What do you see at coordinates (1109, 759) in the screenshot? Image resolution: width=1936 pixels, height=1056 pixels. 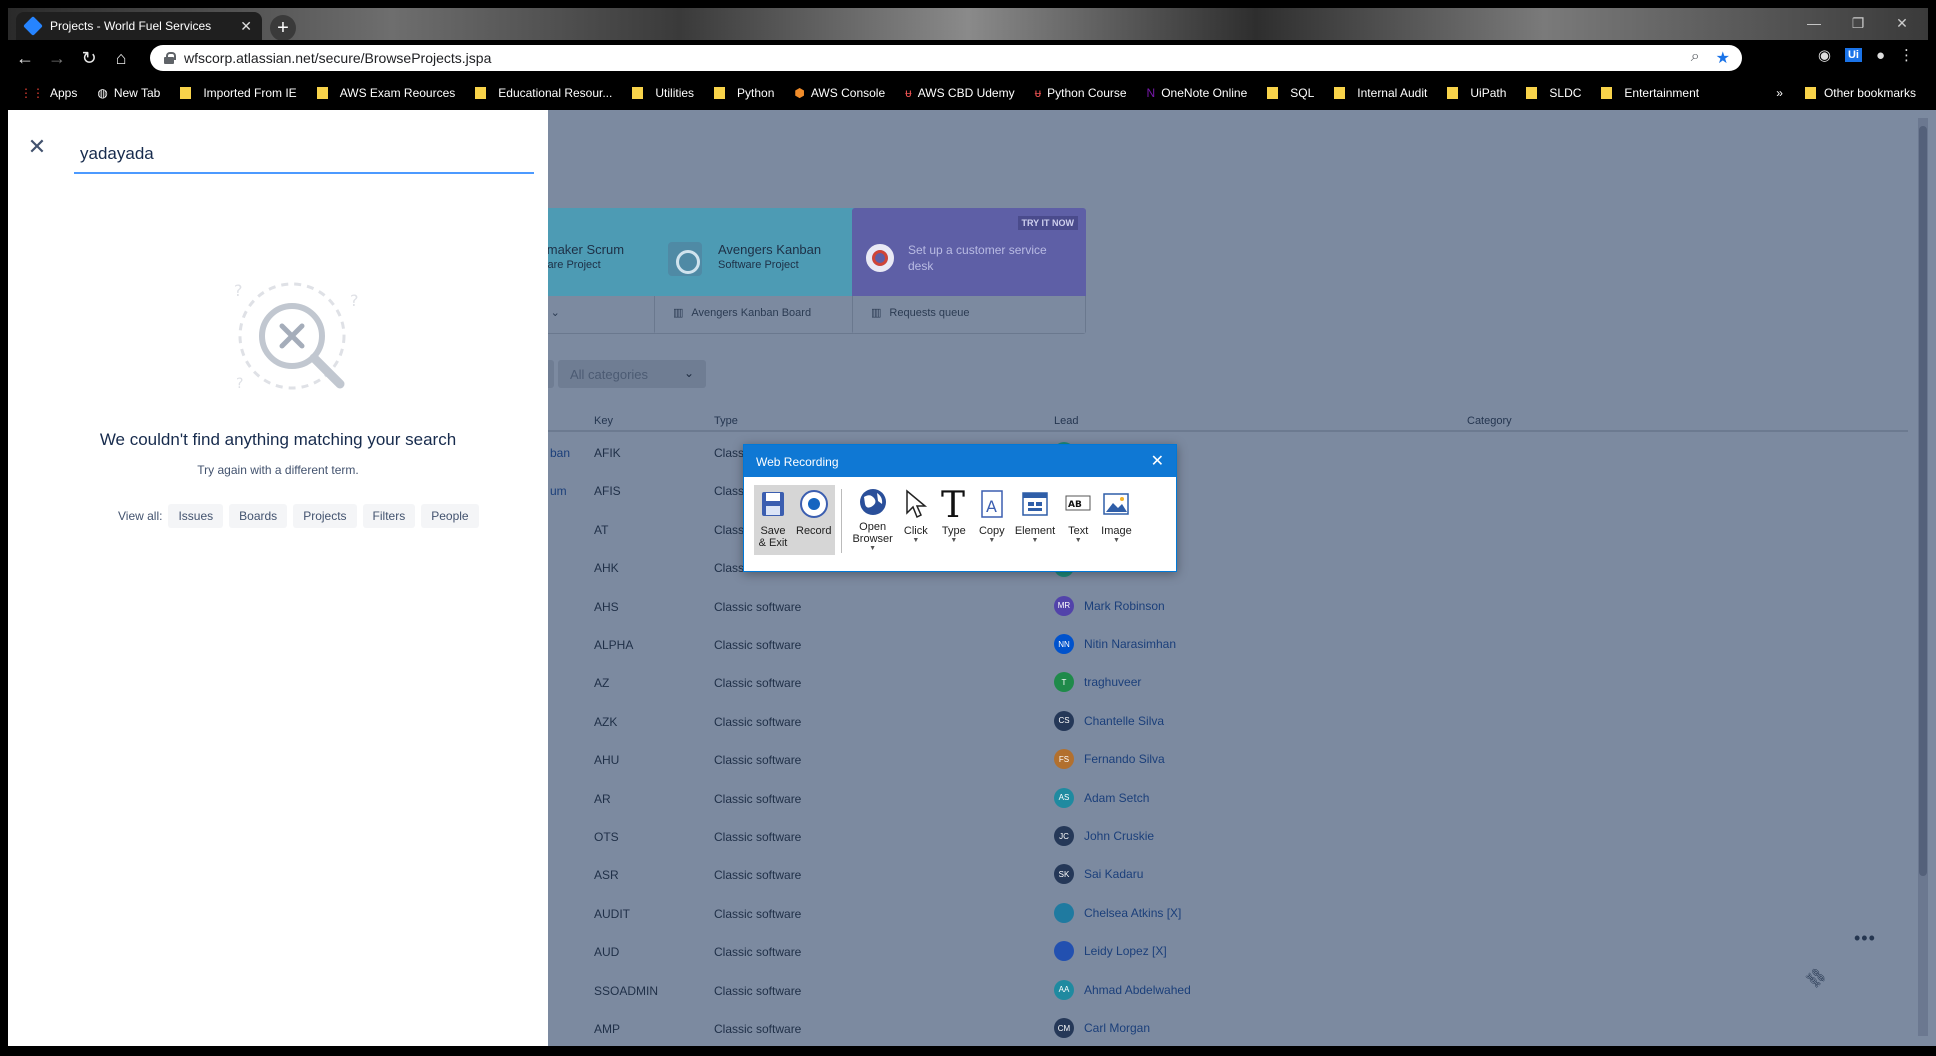 I see `project-lead: FS Fernando Silva` at bounding box center [1109, 759].